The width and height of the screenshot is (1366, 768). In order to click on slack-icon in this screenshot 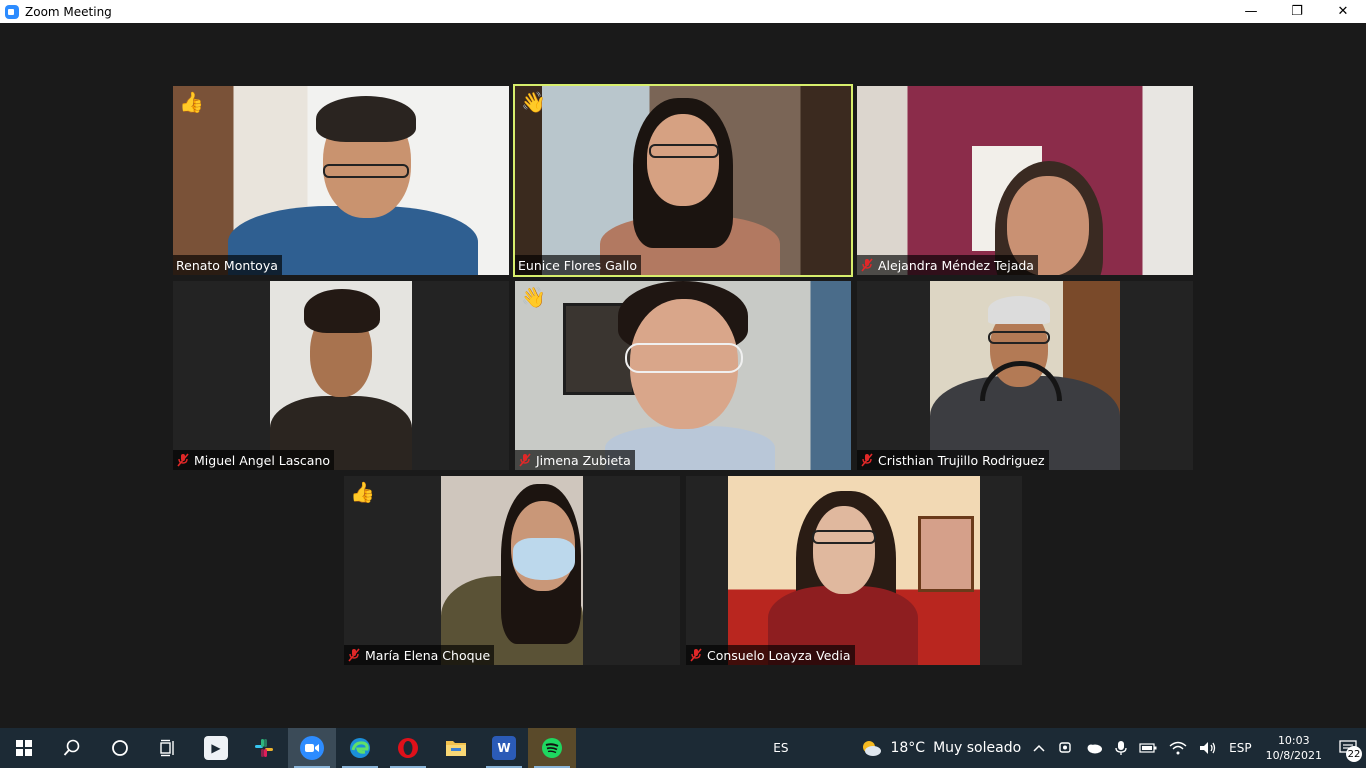, I will do `click(264, 748)`.